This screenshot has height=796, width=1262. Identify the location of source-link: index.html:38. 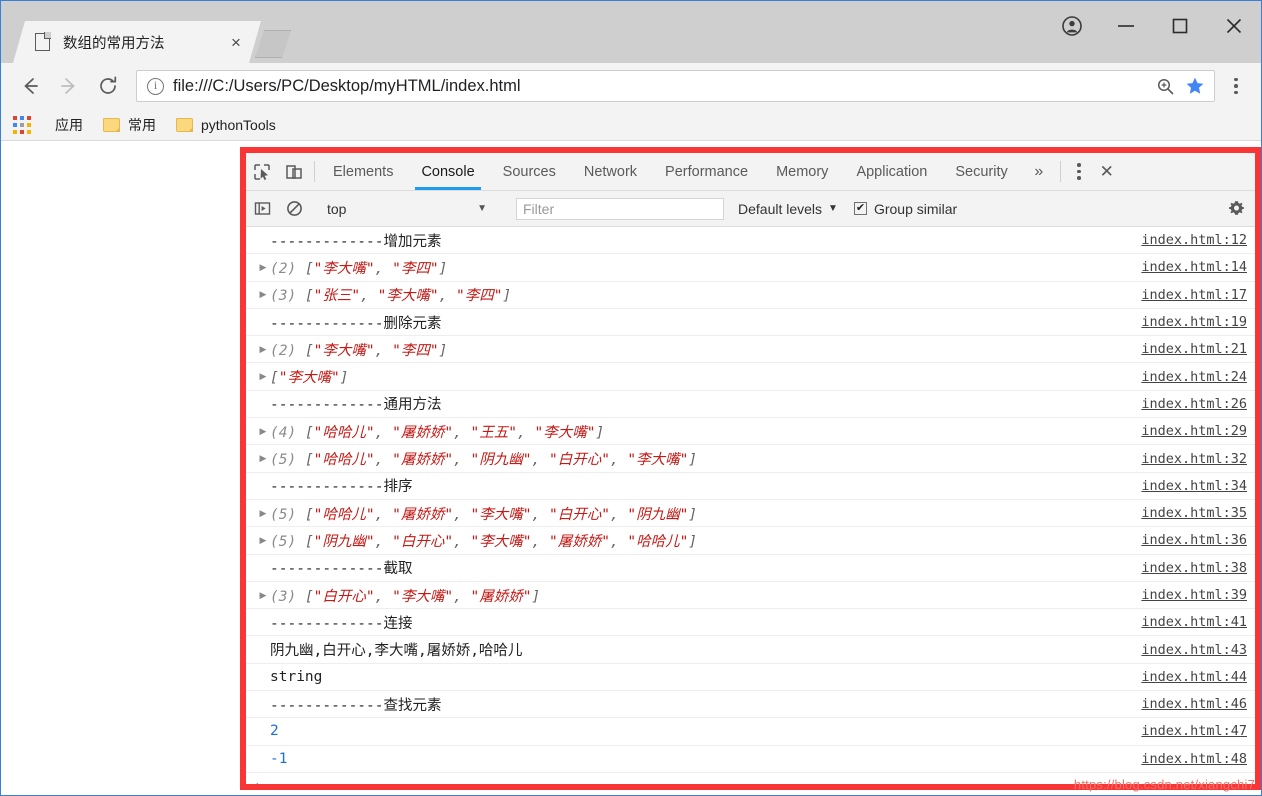
(1194, 568).